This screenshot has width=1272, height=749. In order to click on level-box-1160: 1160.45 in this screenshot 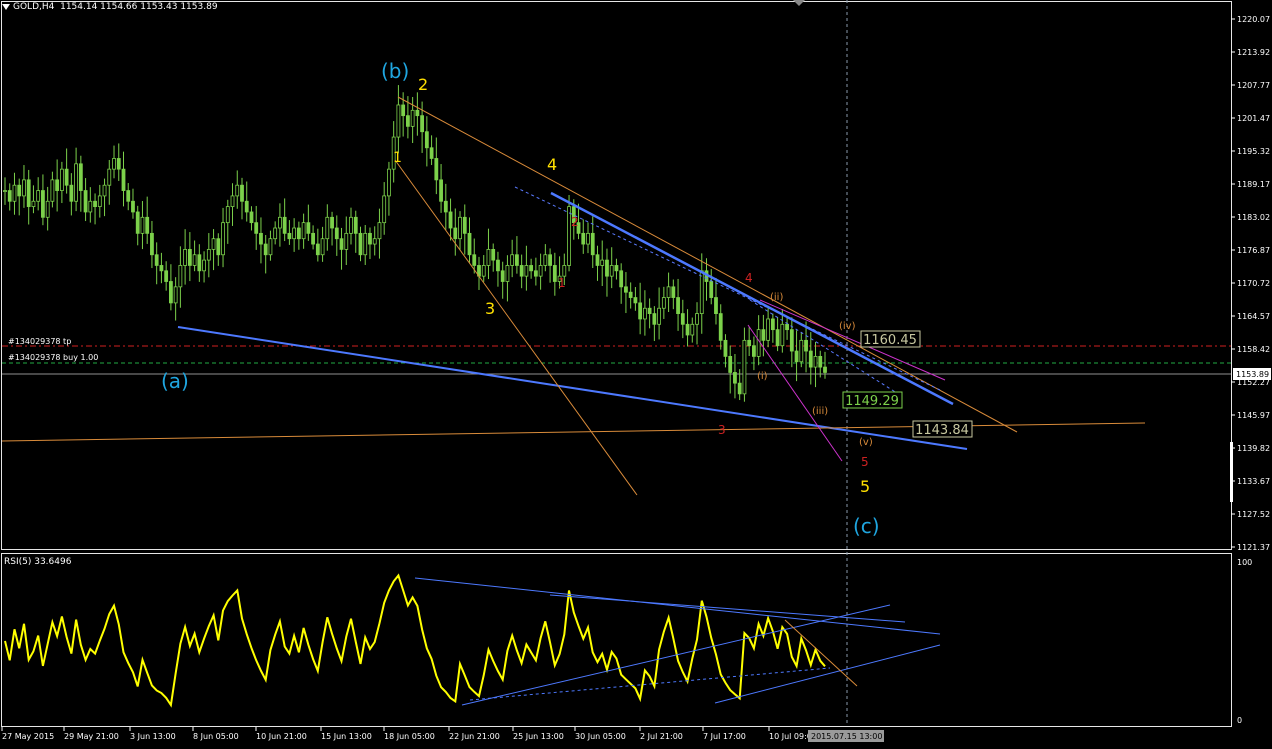, I will do `click(890, 339)`.